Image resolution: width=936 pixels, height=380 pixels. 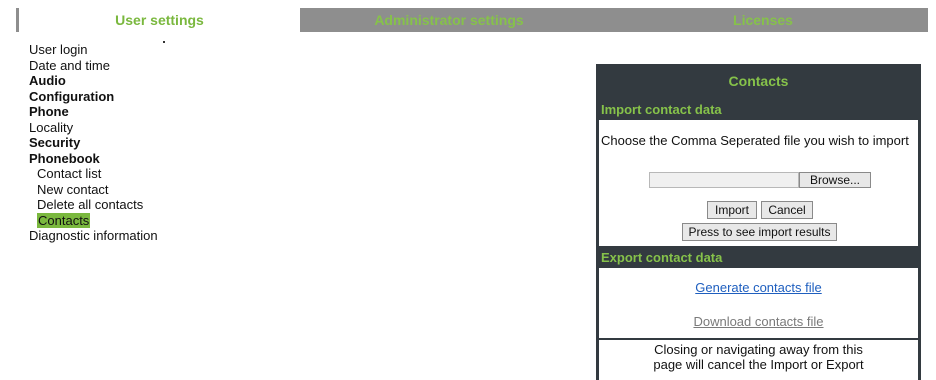 I want to click on file-path-input, so click(x=724, y=180).